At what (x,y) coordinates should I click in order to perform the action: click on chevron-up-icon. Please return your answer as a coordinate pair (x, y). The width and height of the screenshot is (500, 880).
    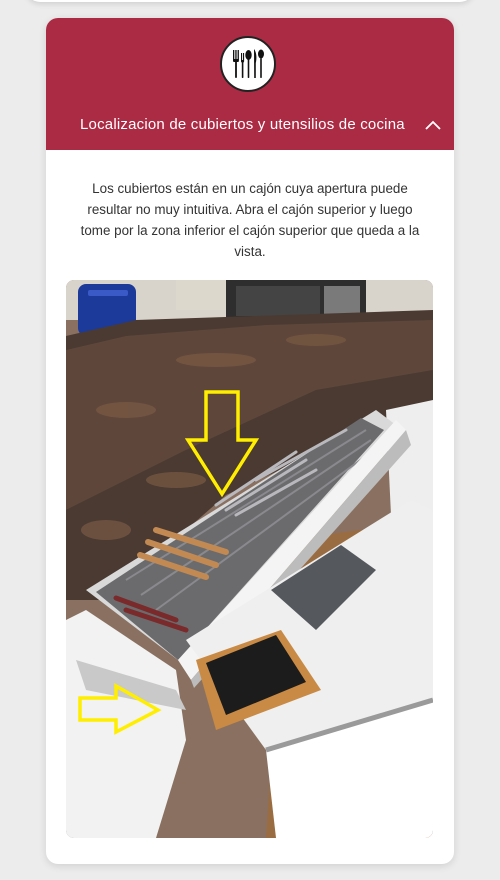
    Looking at the image, I should click on (433, 125).